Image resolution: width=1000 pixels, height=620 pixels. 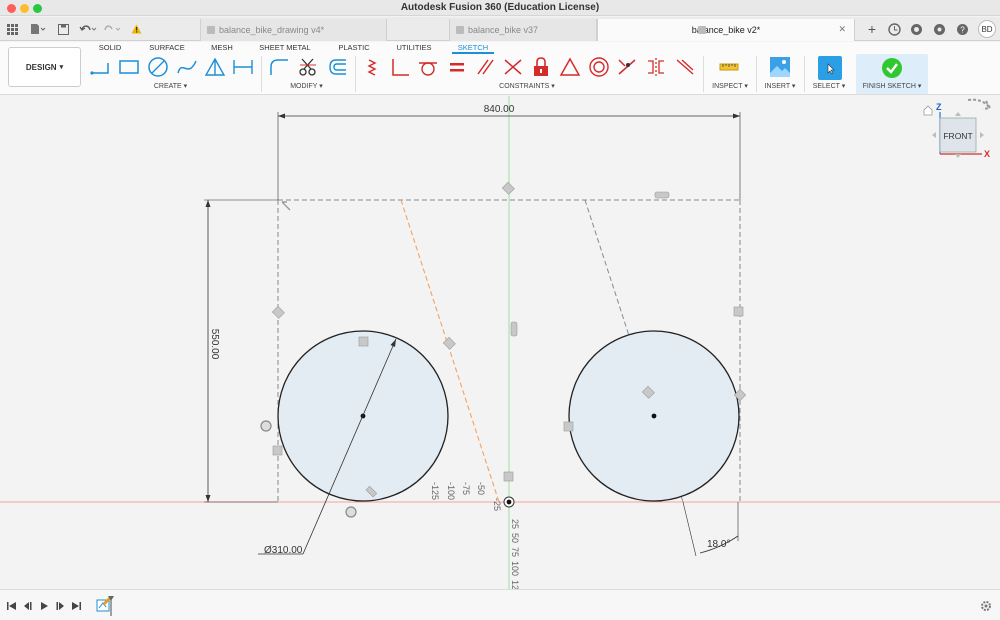 What do you see at coordinates (513, 67) in the screenshot?
I see `midpoint-constraint-icon` at bounding box center [513, 67].